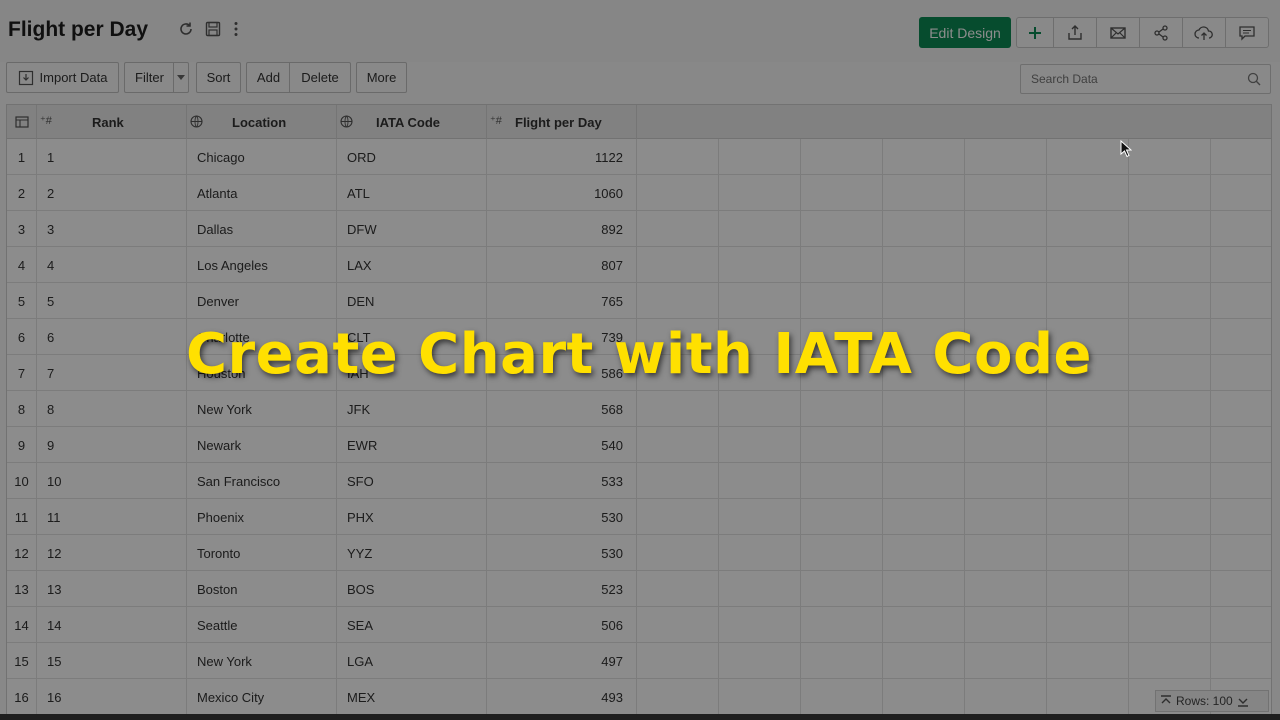  Describe the element at coordinates (1074, 32) in the screenshot. I see `export-button` at that location.